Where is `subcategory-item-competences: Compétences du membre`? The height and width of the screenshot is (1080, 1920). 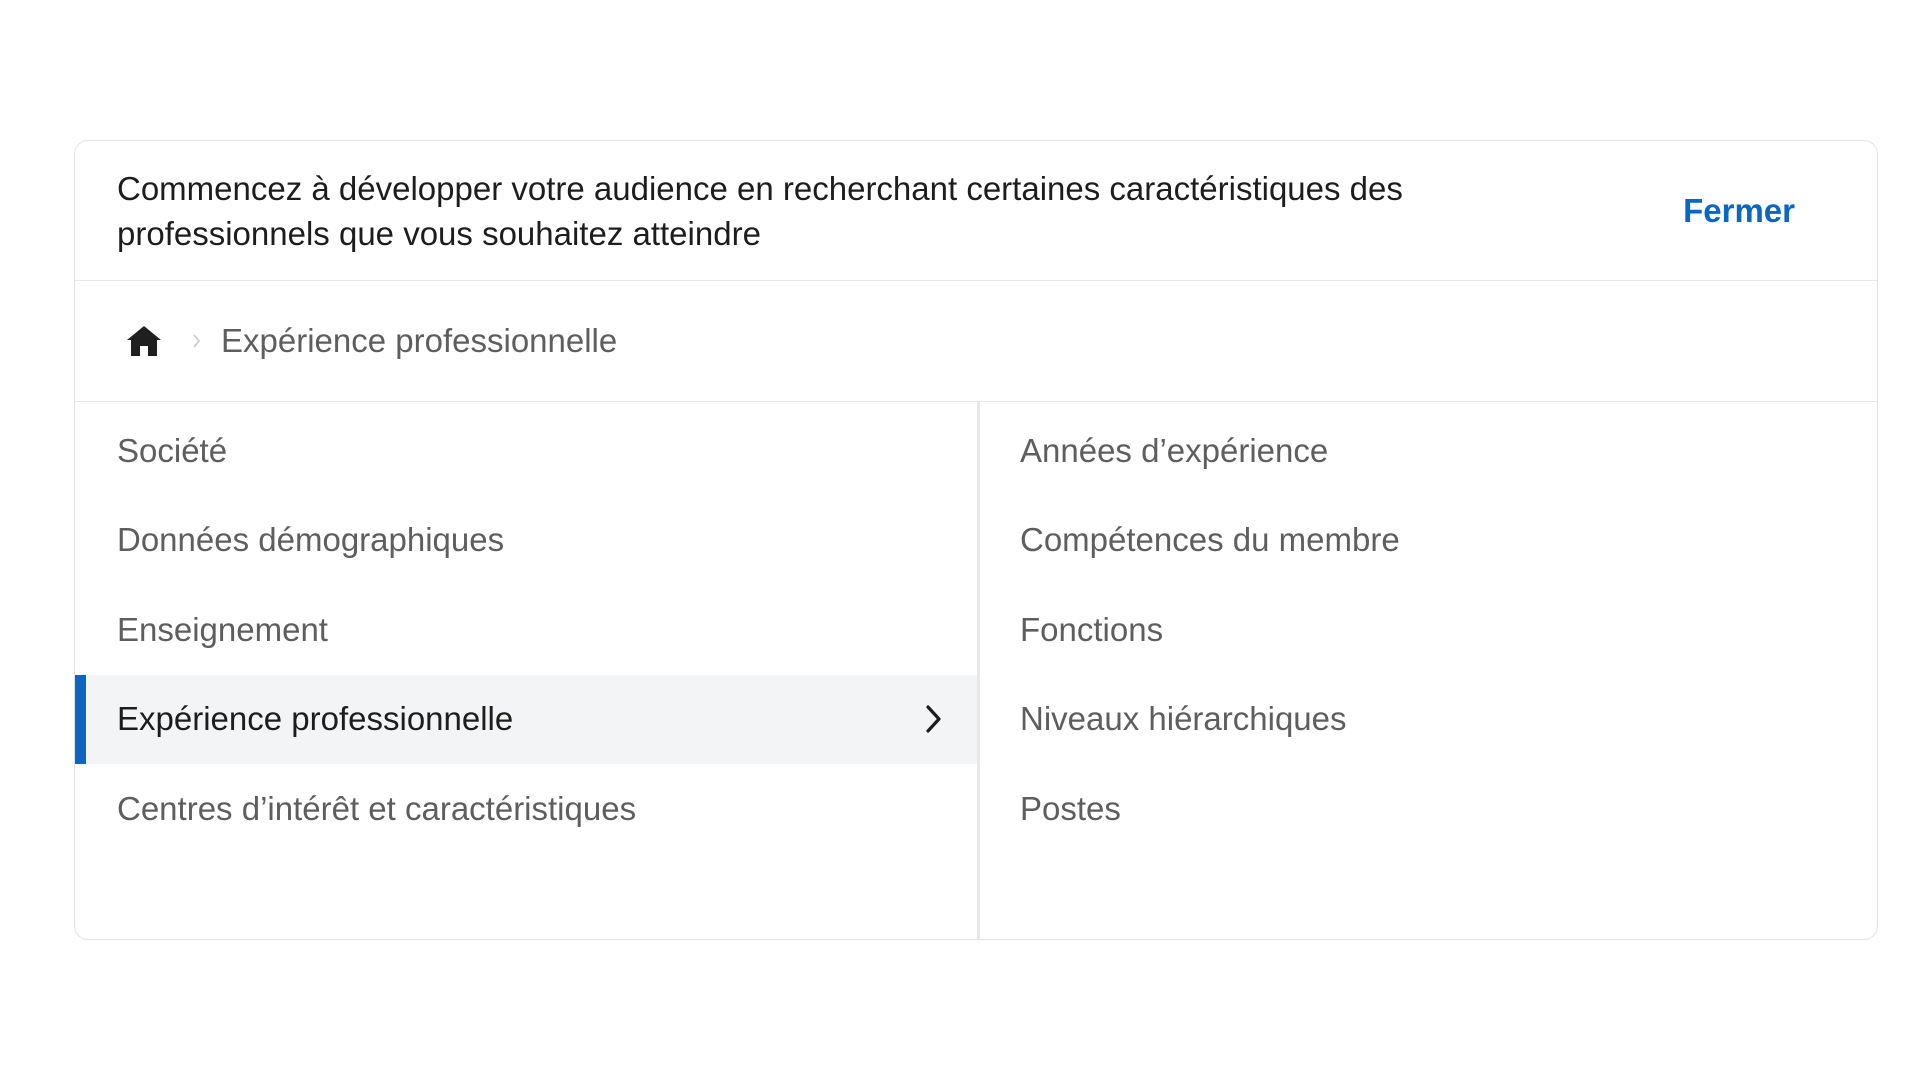 subcategory-item-competences: Compétences du membre is located at coordinates (1428, 541).